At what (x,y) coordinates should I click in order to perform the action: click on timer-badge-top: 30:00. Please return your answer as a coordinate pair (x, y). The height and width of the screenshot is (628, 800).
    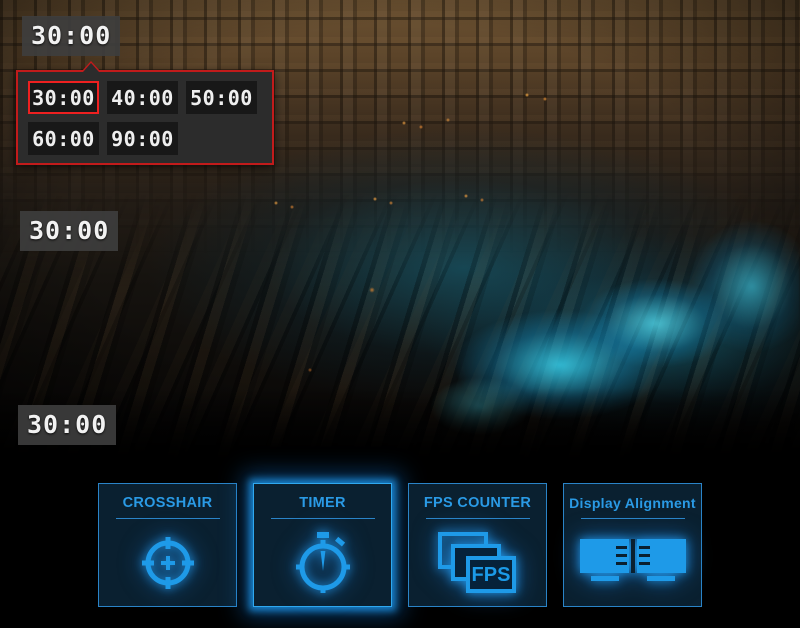
    Looking at the image, I should click on (71, 36).